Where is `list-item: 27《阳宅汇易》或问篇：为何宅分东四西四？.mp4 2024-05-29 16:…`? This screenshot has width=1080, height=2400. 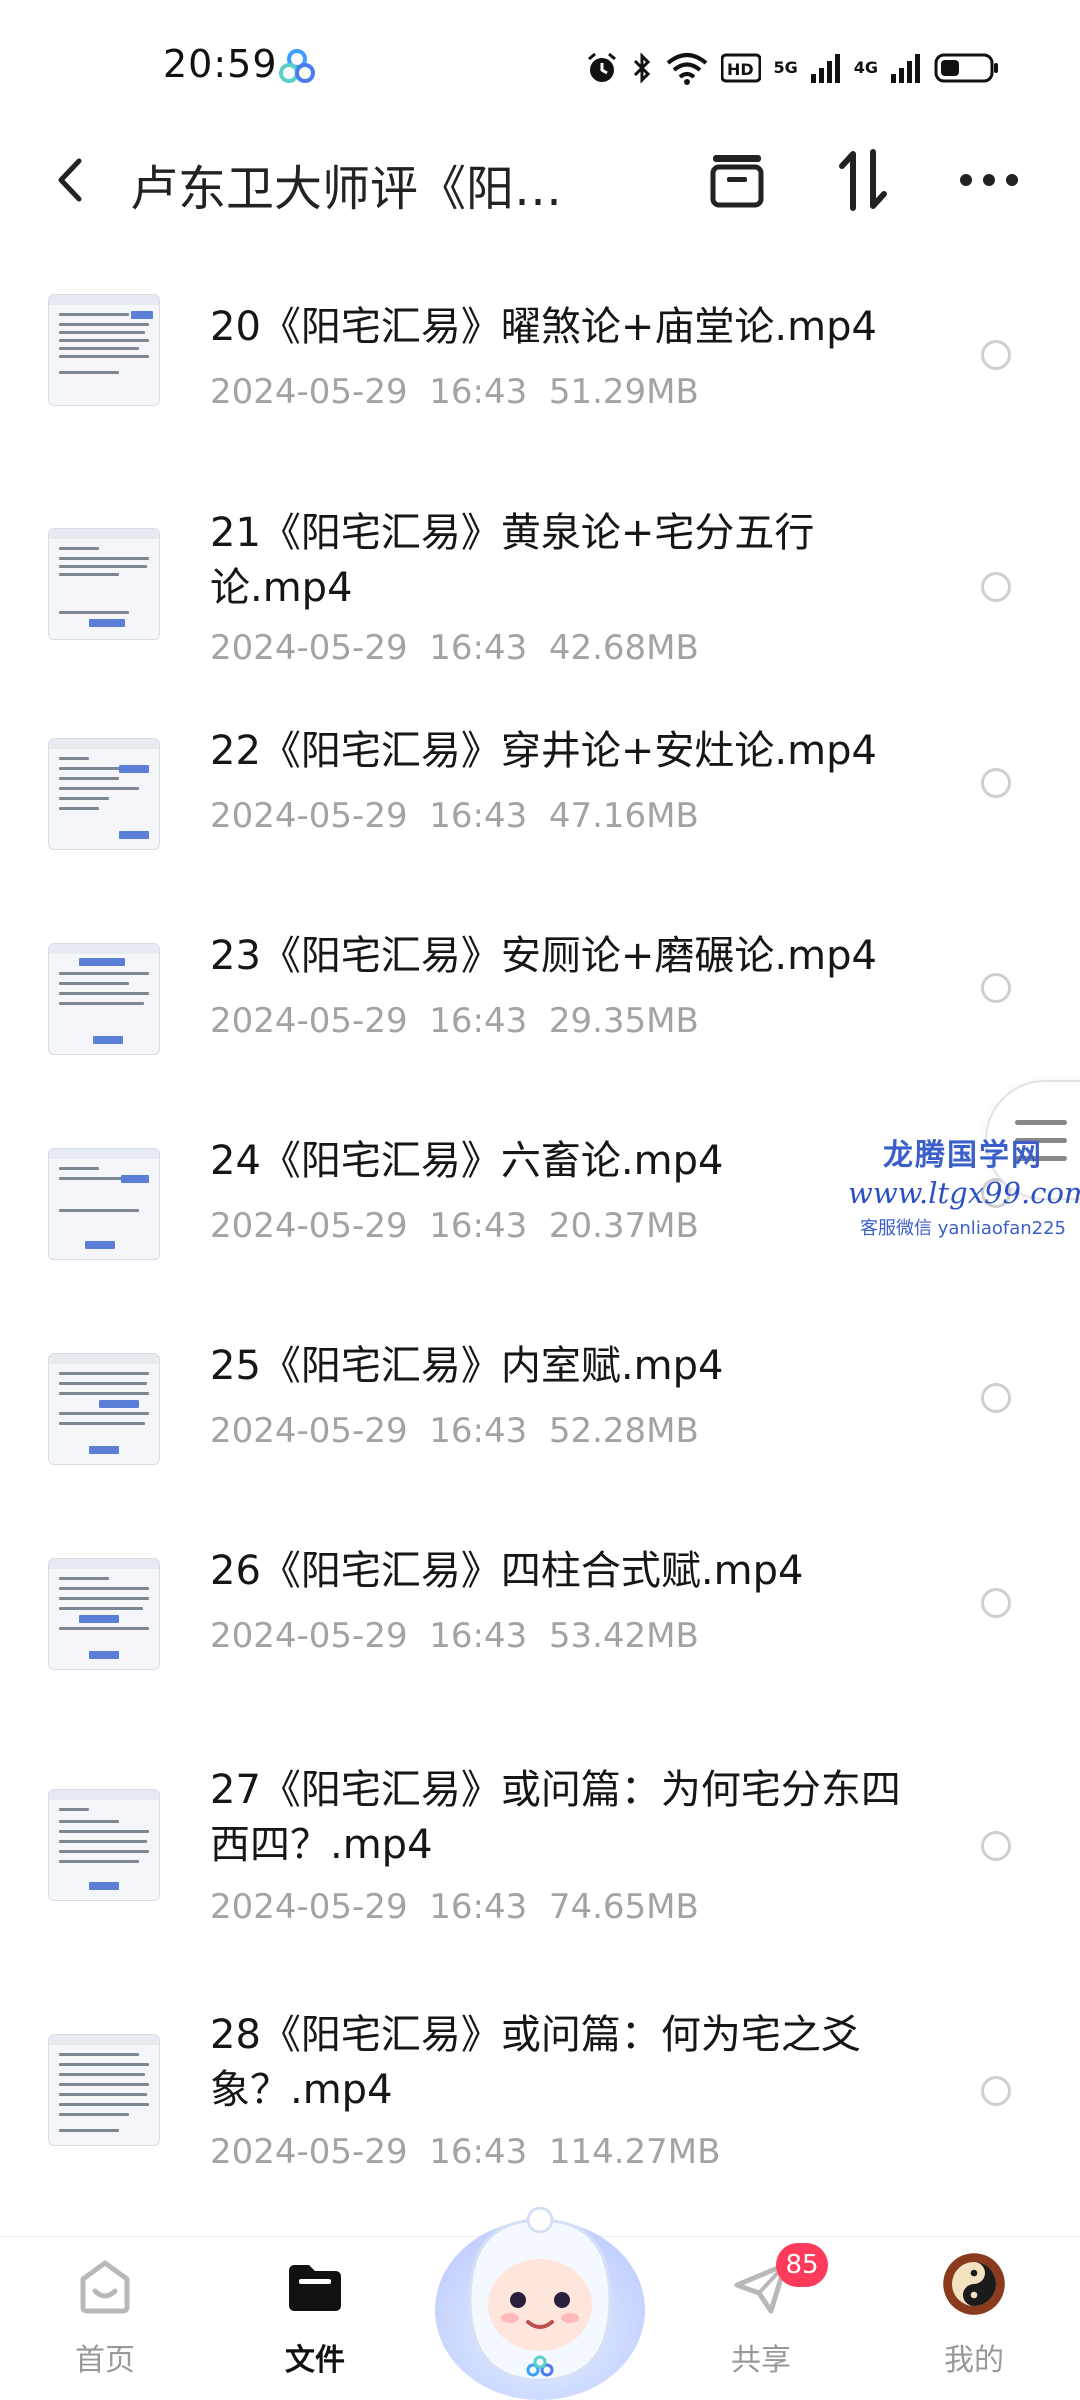
list-item: 27《阳宅汇易》或问篇：为何宅分东四西四？.mp4 2024-05-29 16:… is located at coordinates (540, 1829).